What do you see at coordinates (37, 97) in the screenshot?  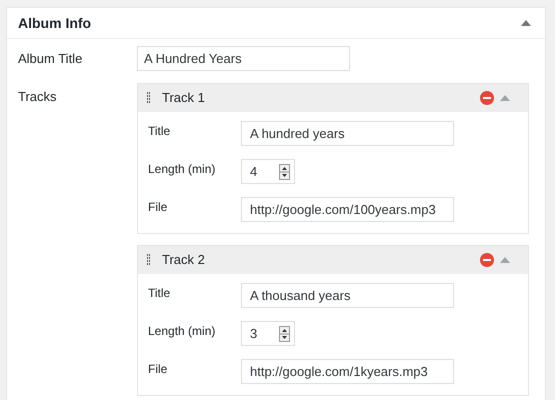 I see `field-label: Tracks` at bounding box center [37, 97].